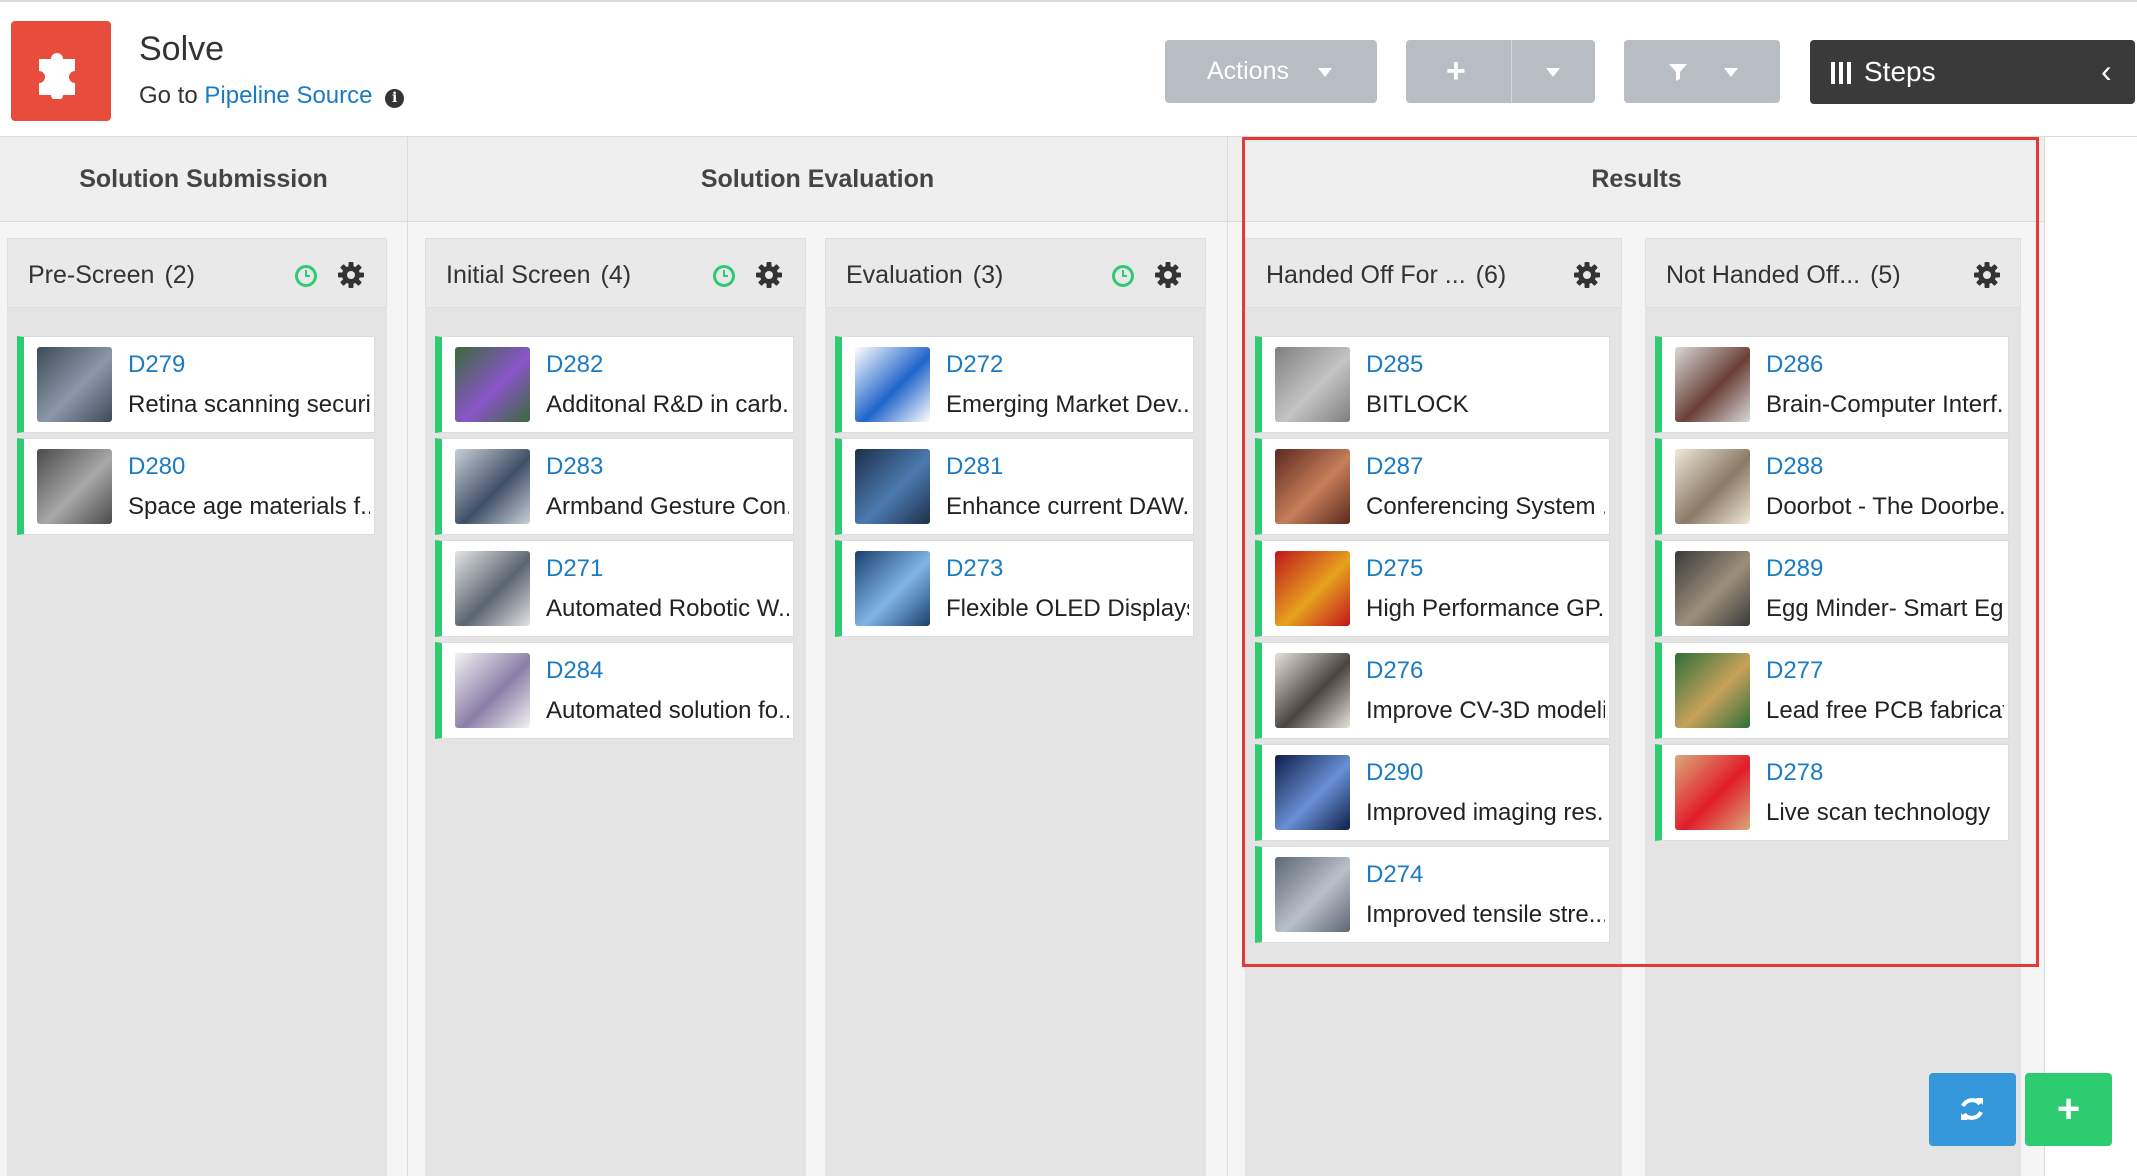  Describe the element at coordinates (1794, 467) in the screenshot. I see `card-id-link: D288` at that location.